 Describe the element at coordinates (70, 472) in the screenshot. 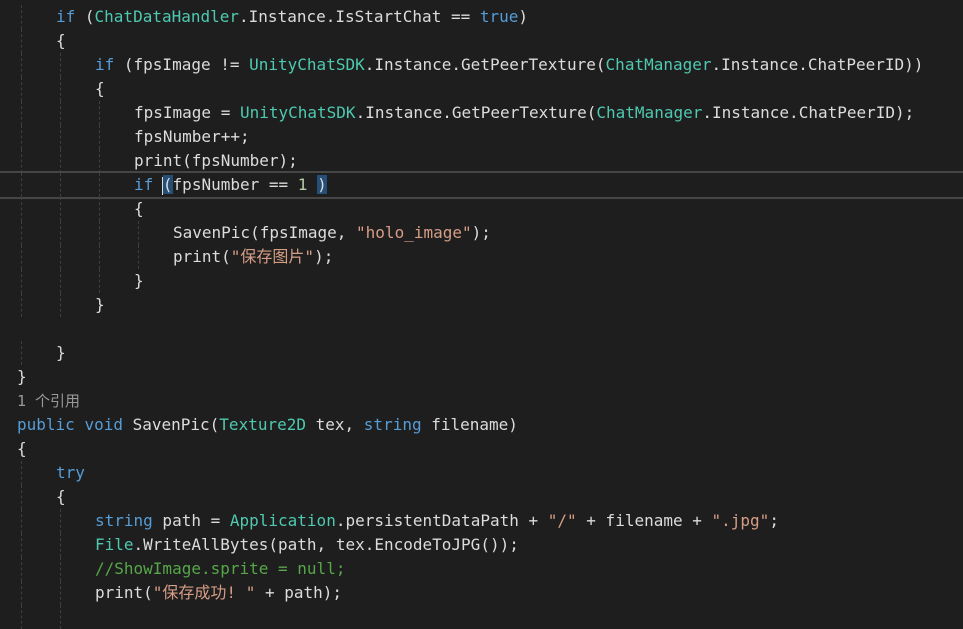

I see `code-token: try` at that location.